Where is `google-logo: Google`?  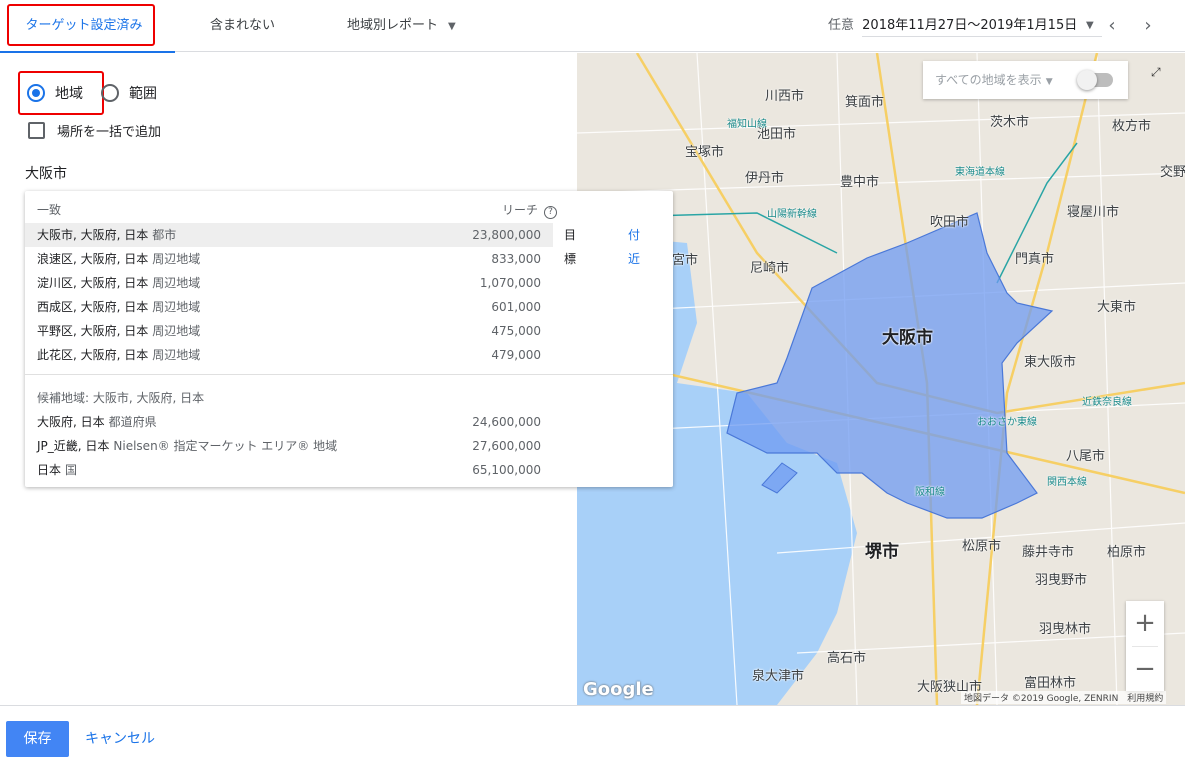
google-logo: Google is located at coordinates (618, 689).